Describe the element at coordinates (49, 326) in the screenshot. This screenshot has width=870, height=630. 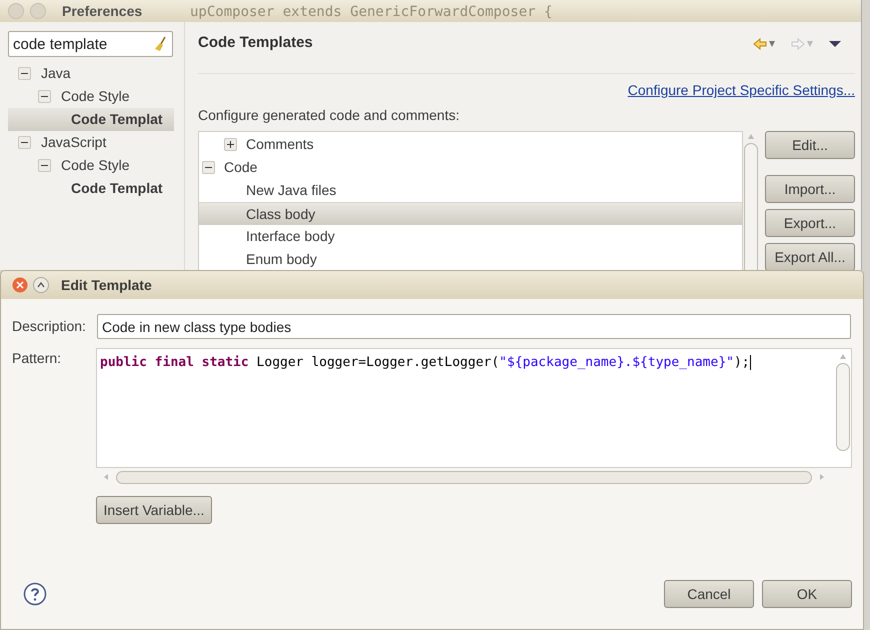
I see `description-label: Description:` at that location.